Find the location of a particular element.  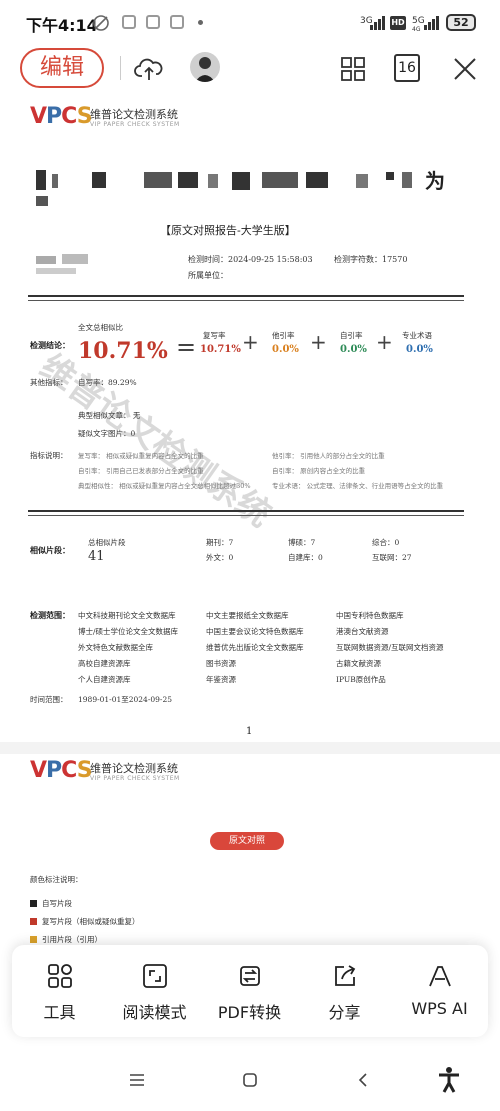

internet-count: 互联网：27 is located at coordinates (392, 557).